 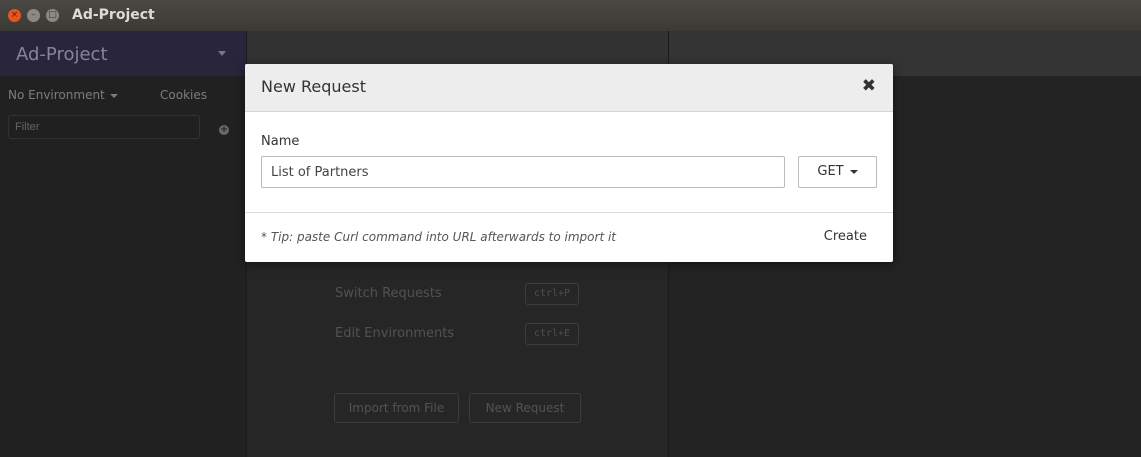 What do you see at coordinates (280, 141) in the screenshot?
I see `name-label: Name` at bounding box center [280, 141].